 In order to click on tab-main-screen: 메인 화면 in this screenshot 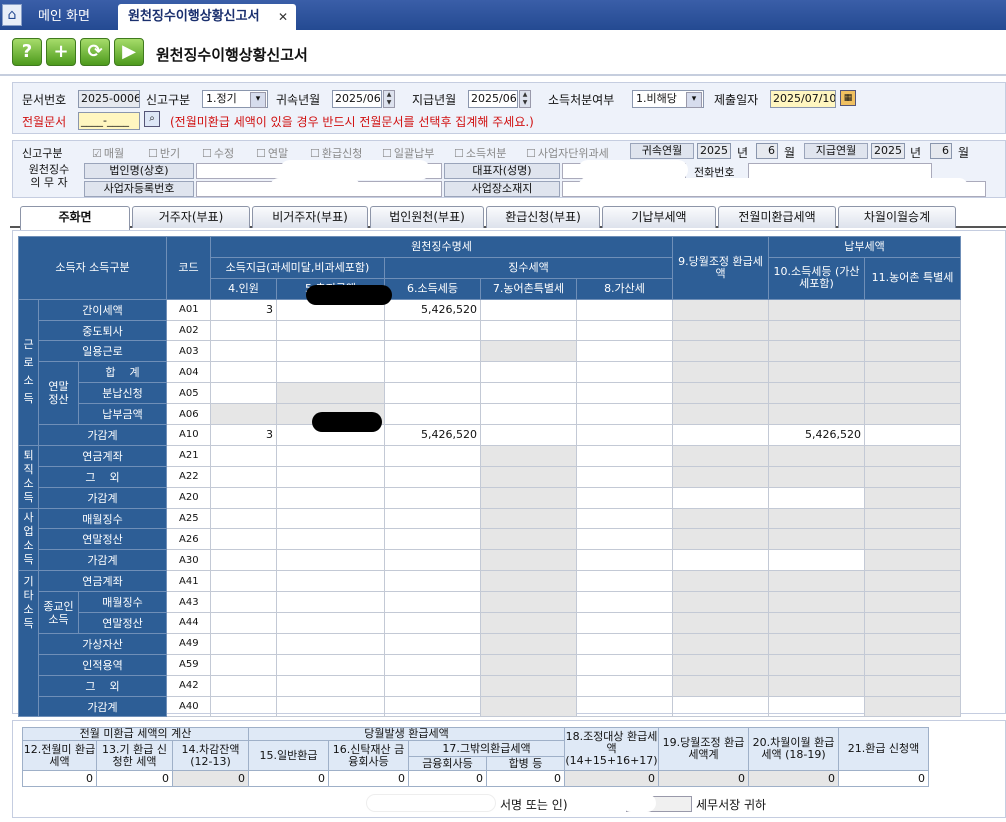, I will do `click(72, 17)`.